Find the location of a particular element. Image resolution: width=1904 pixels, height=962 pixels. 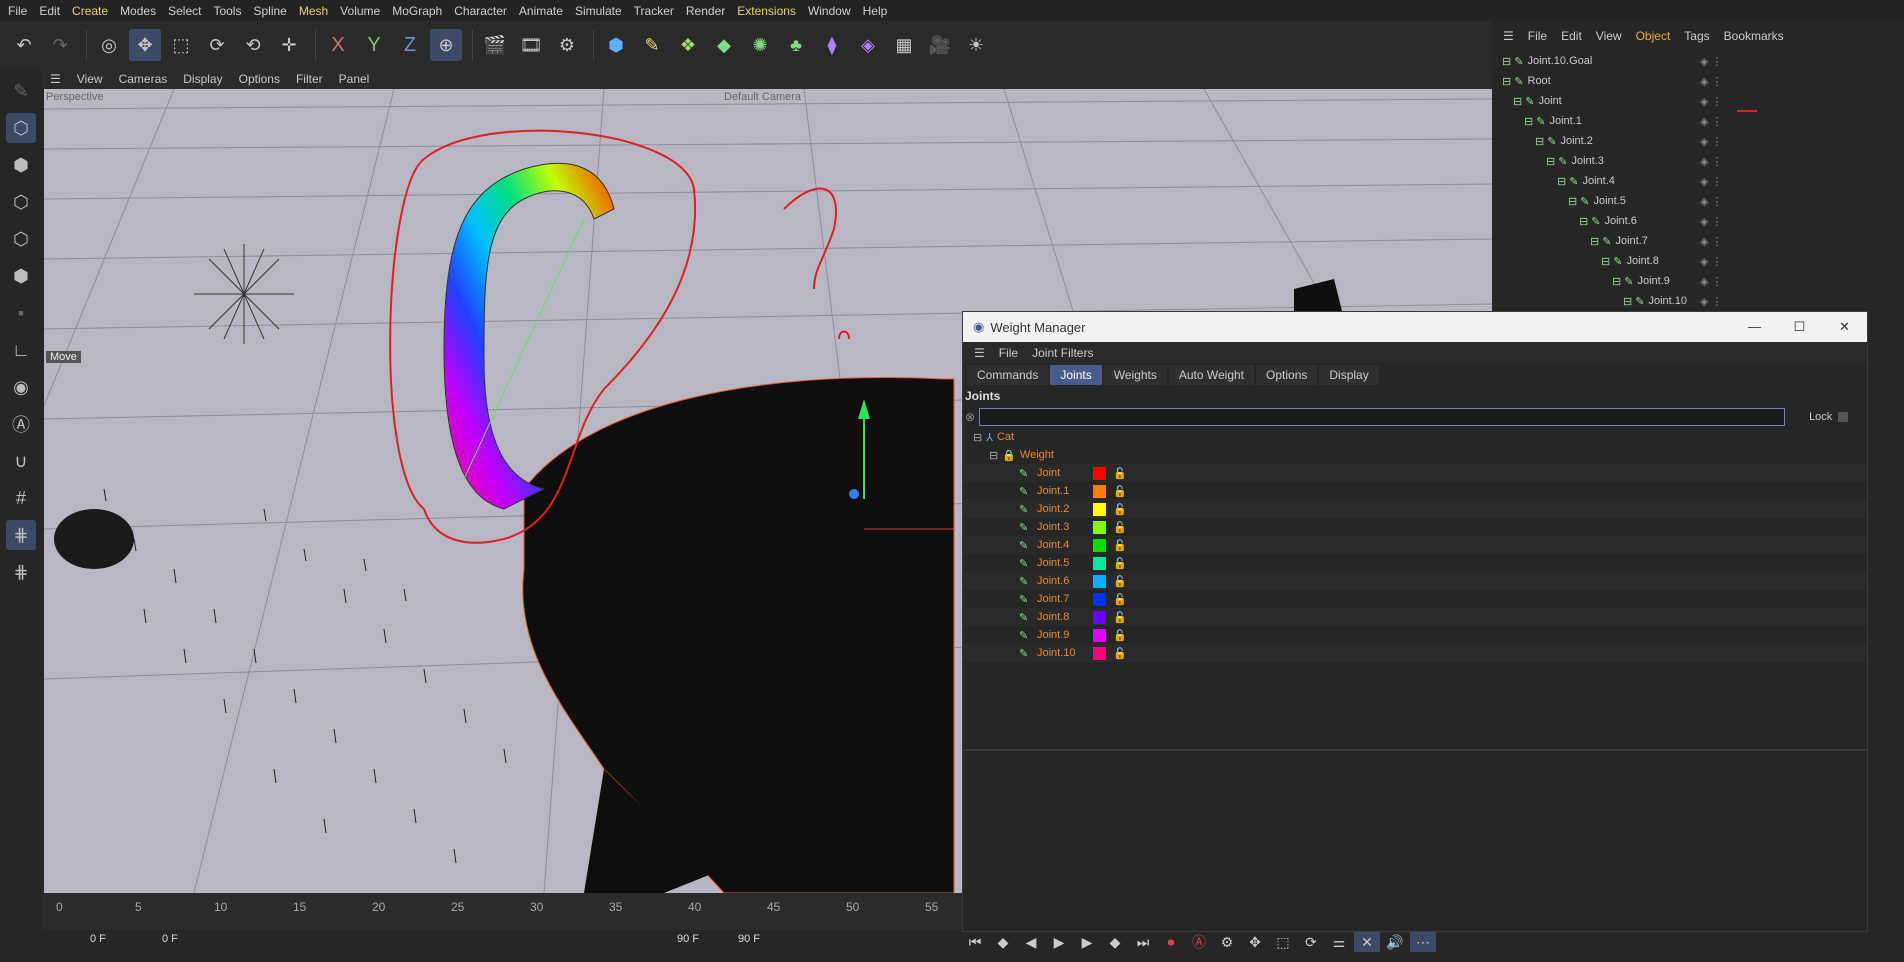

wm-menu-file: File is located at coordinates (1008, 353).